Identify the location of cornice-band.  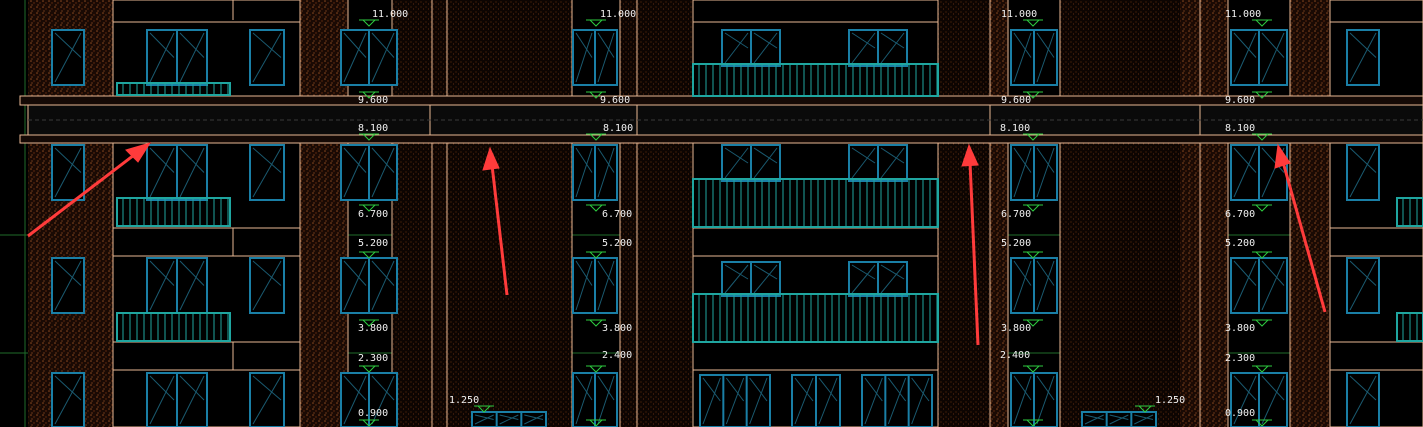
(721, 119).